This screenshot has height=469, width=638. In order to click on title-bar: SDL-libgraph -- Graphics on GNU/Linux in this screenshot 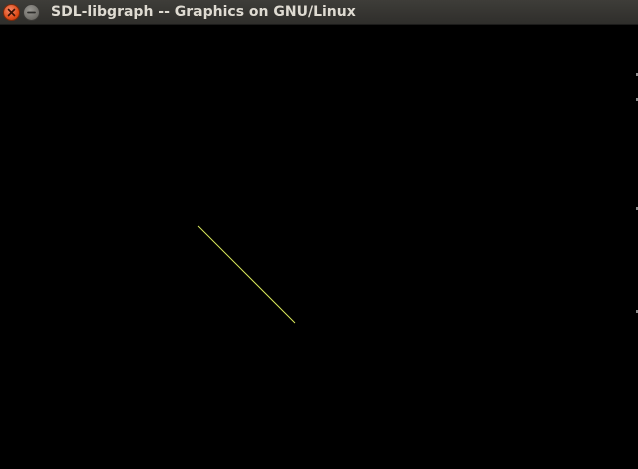, I will do `click(319, 12)`.